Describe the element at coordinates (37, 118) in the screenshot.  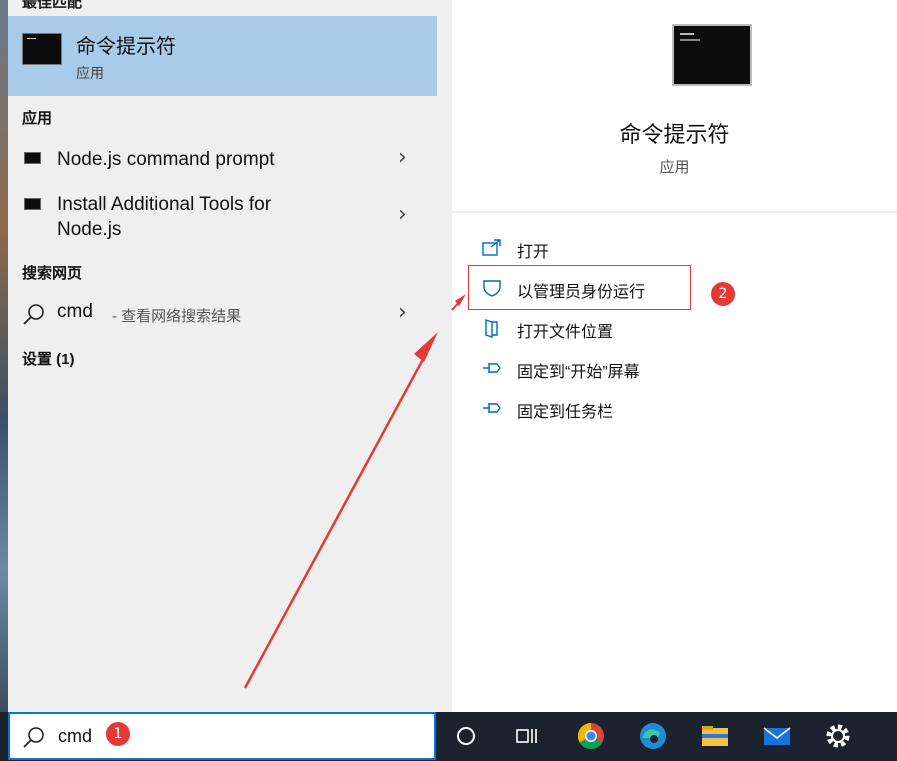
I see `section-header-apps: 应用` at that location.